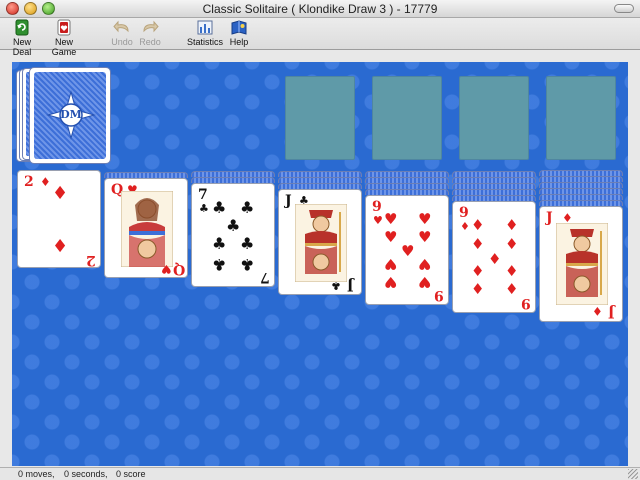  I want to click on new-deal-icon, so click(22, 27).